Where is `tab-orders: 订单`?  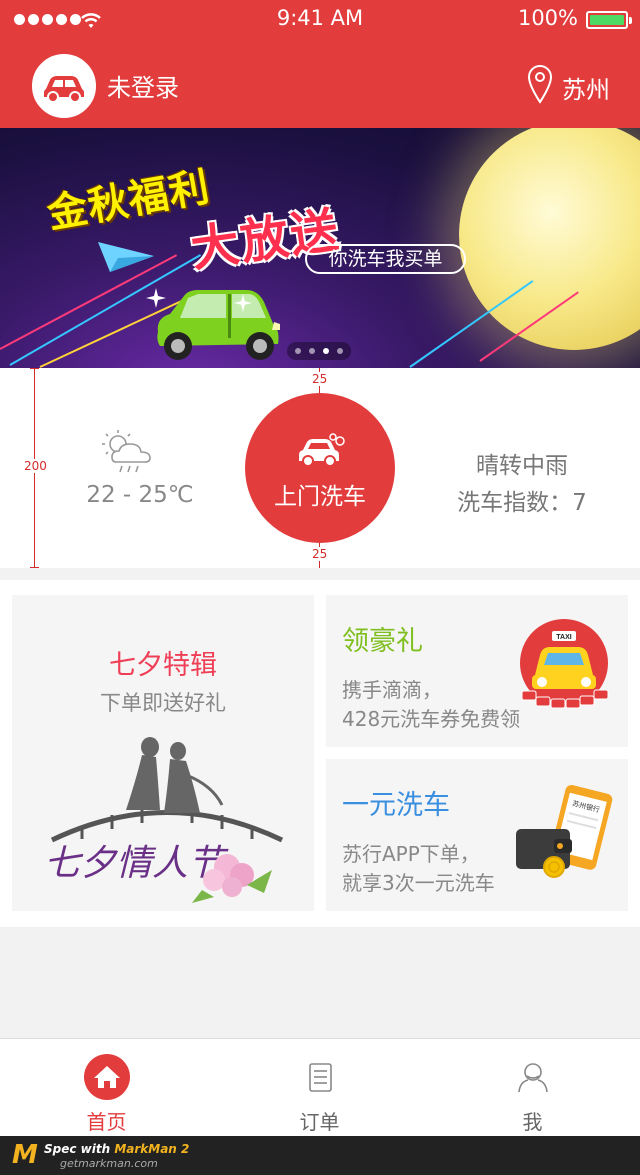
tab-orders: 订单 is located at coordinates (319, 1088).